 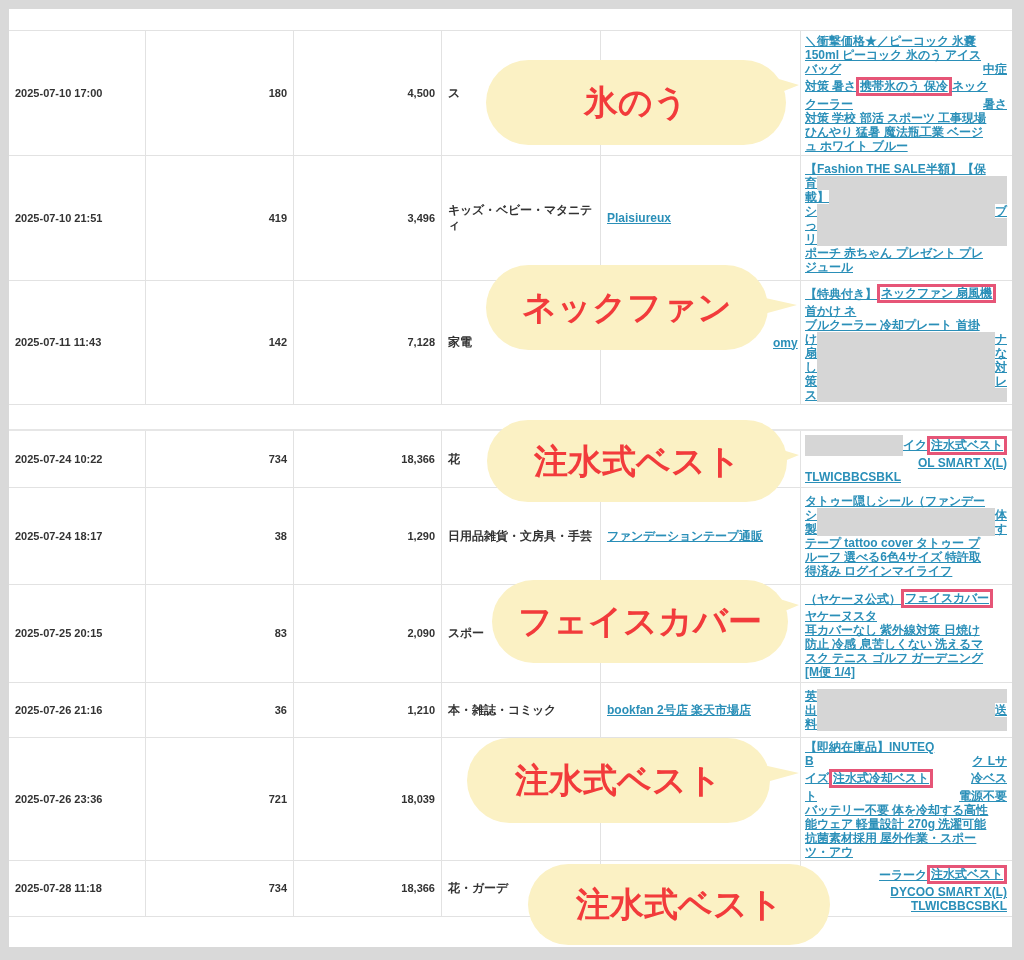 I want to click on product-title-fragment: 得済み ログインマイライフ, so click(x=879, y=571).